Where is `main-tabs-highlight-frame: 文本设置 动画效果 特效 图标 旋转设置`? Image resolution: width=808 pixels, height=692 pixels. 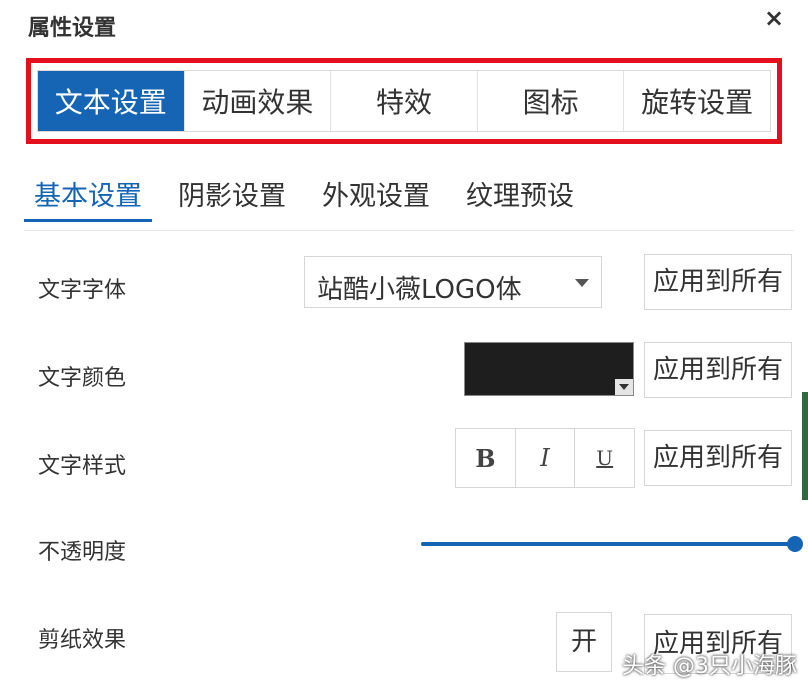 main-tabs-highlight-frame: 文本设置 动画效果 特效 图标 旋转设置 is located at coordinates (404, 101).